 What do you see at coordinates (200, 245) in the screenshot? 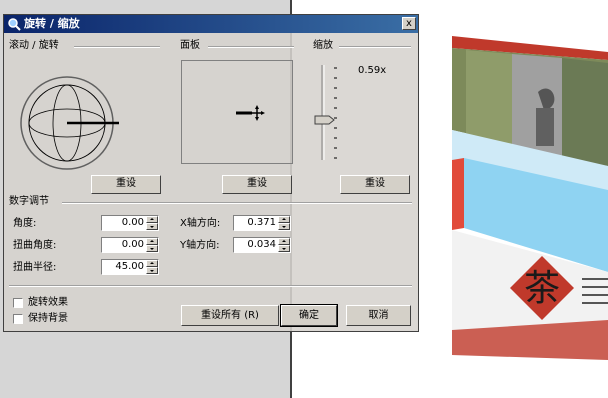
I see `y-direction-label: Y轴方向:` at bounding box center [200, 245].